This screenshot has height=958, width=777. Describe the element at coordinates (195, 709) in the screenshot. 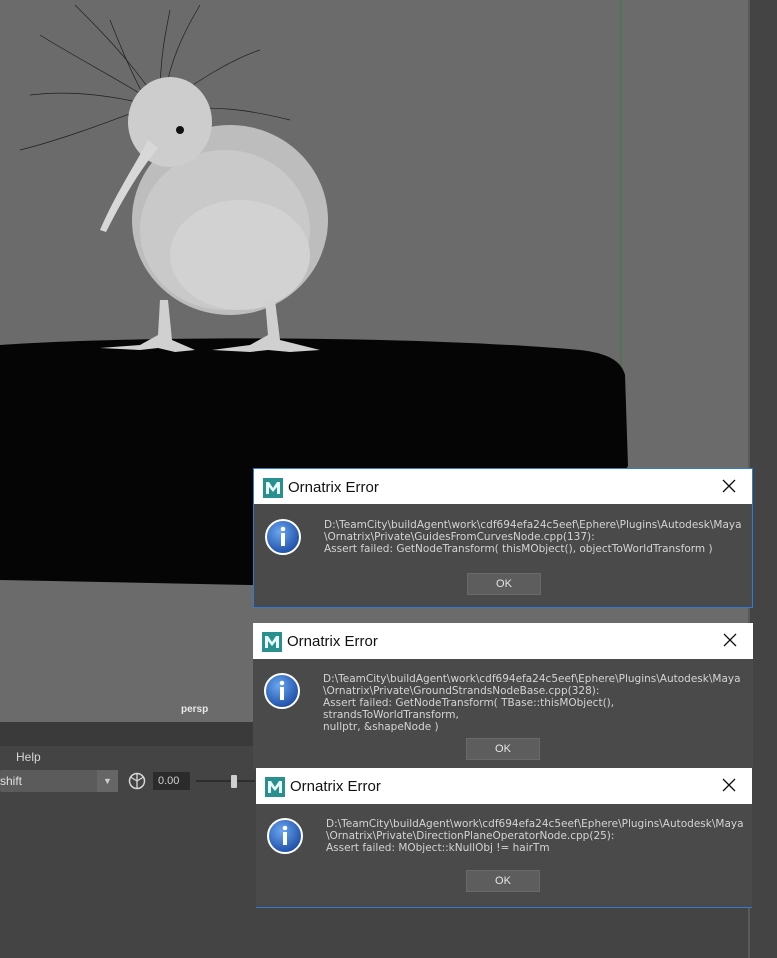

I see `camera-label: persp` at that location.